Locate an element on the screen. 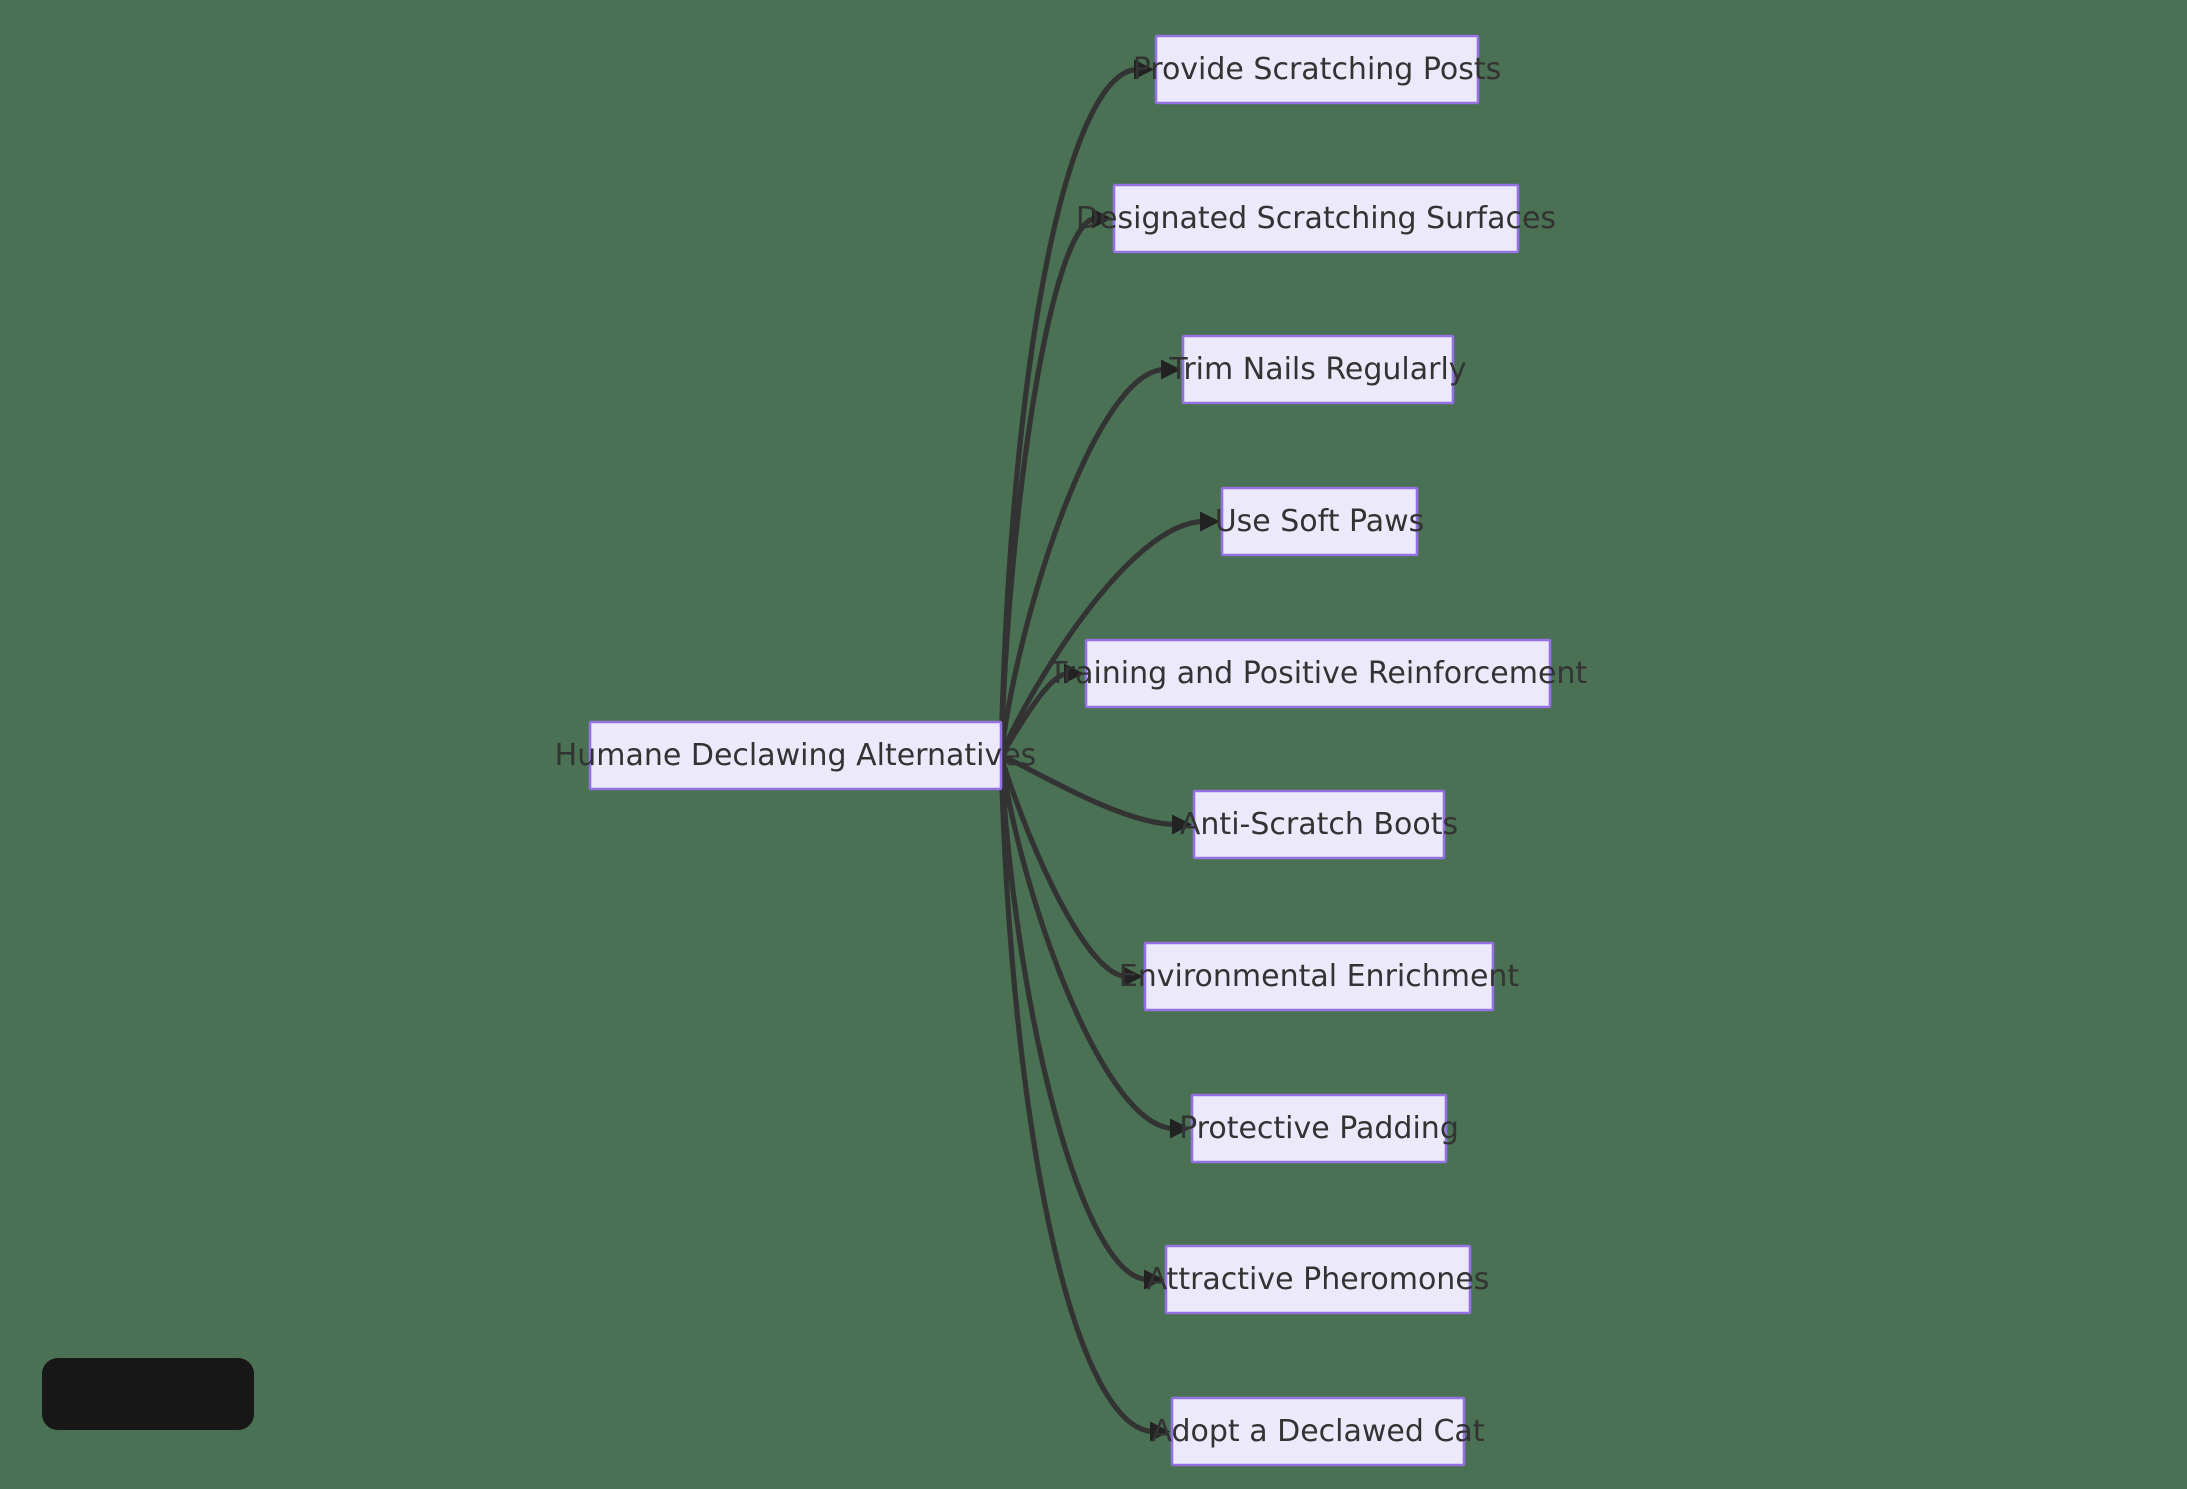 This screenshot has width=2187, height=1489. node-root: Humane Declawing Alternatives is located at coordinates (796, 755).